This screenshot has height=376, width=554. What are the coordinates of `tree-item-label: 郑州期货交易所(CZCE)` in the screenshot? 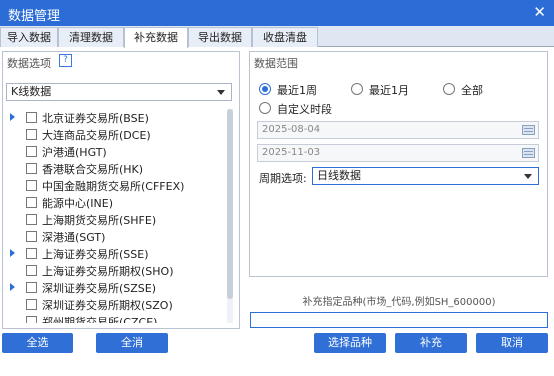 It's located at (100, 319).